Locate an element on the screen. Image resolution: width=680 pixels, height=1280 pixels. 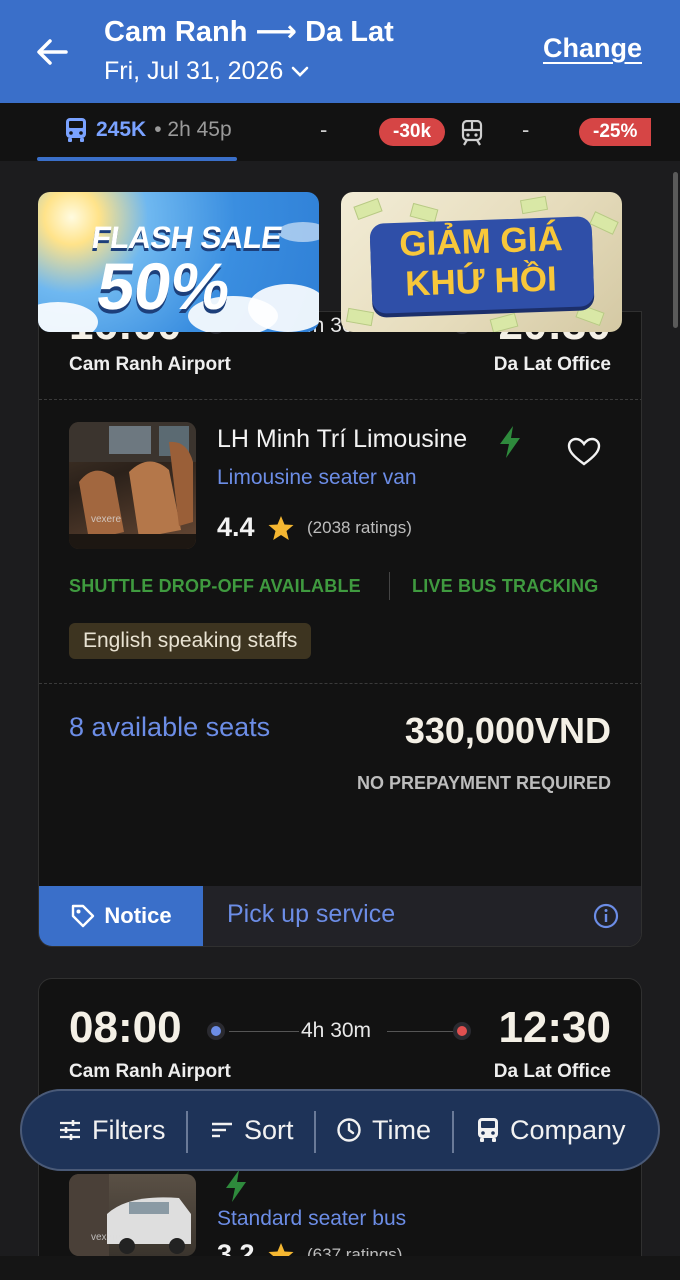
plane-value: - is located at coordinates (324, 129).